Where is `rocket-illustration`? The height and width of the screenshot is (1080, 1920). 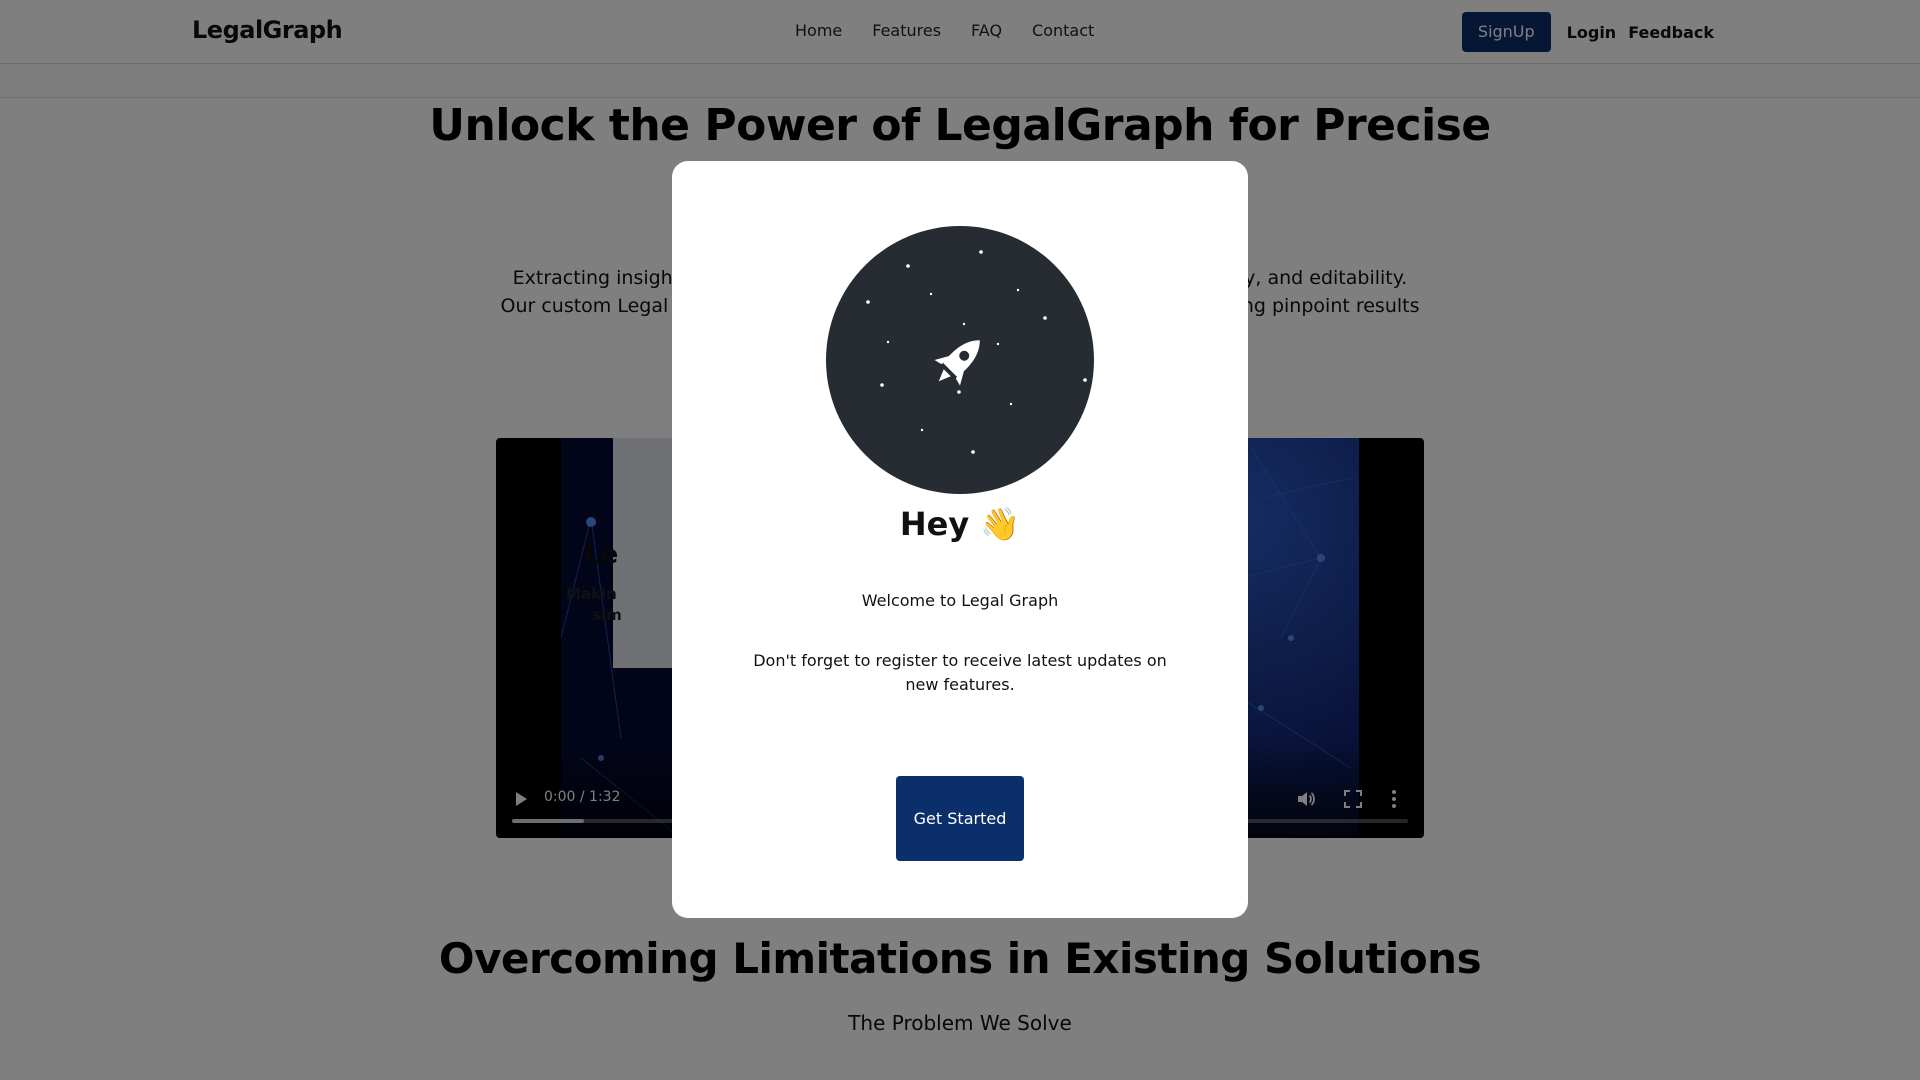
rocket-illustration is located at coordinates (960, 360).